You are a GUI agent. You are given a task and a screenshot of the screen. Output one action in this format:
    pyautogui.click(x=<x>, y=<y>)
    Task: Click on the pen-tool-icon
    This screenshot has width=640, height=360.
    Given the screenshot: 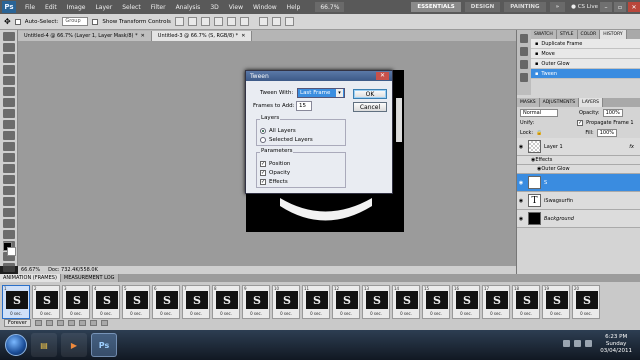 What is the action you would take?
    pyautogui.click(x=9, y=190)
    